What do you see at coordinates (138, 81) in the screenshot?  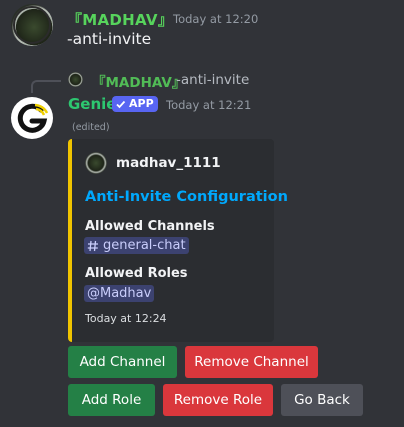 I see `reply-author: 『MADHAV』` at bounding box center [138, 81].